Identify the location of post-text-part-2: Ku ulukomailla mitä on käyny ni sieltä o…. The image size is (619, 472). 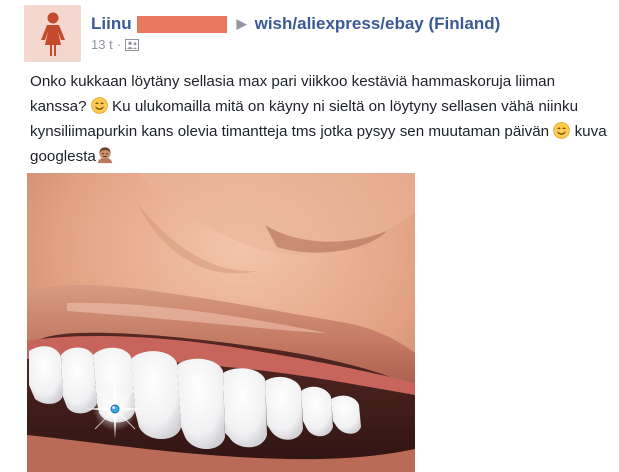
(304, 119).